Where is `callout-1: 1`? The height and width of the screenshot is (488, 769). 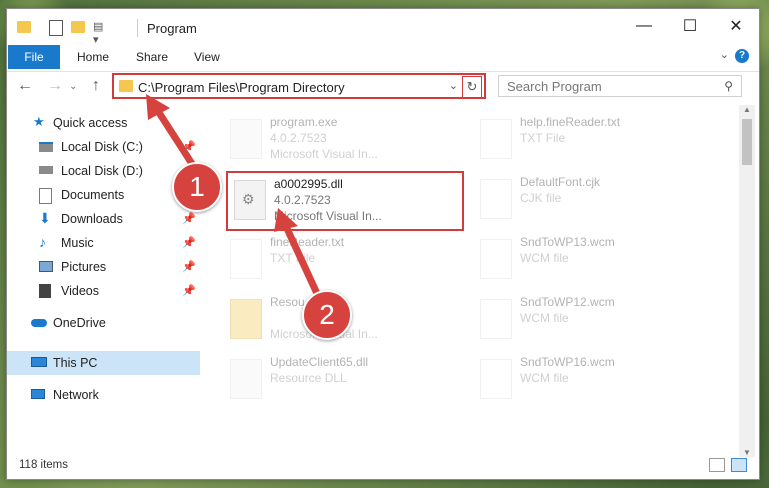
callout-1: 1 is located at coordinates (197, 187).